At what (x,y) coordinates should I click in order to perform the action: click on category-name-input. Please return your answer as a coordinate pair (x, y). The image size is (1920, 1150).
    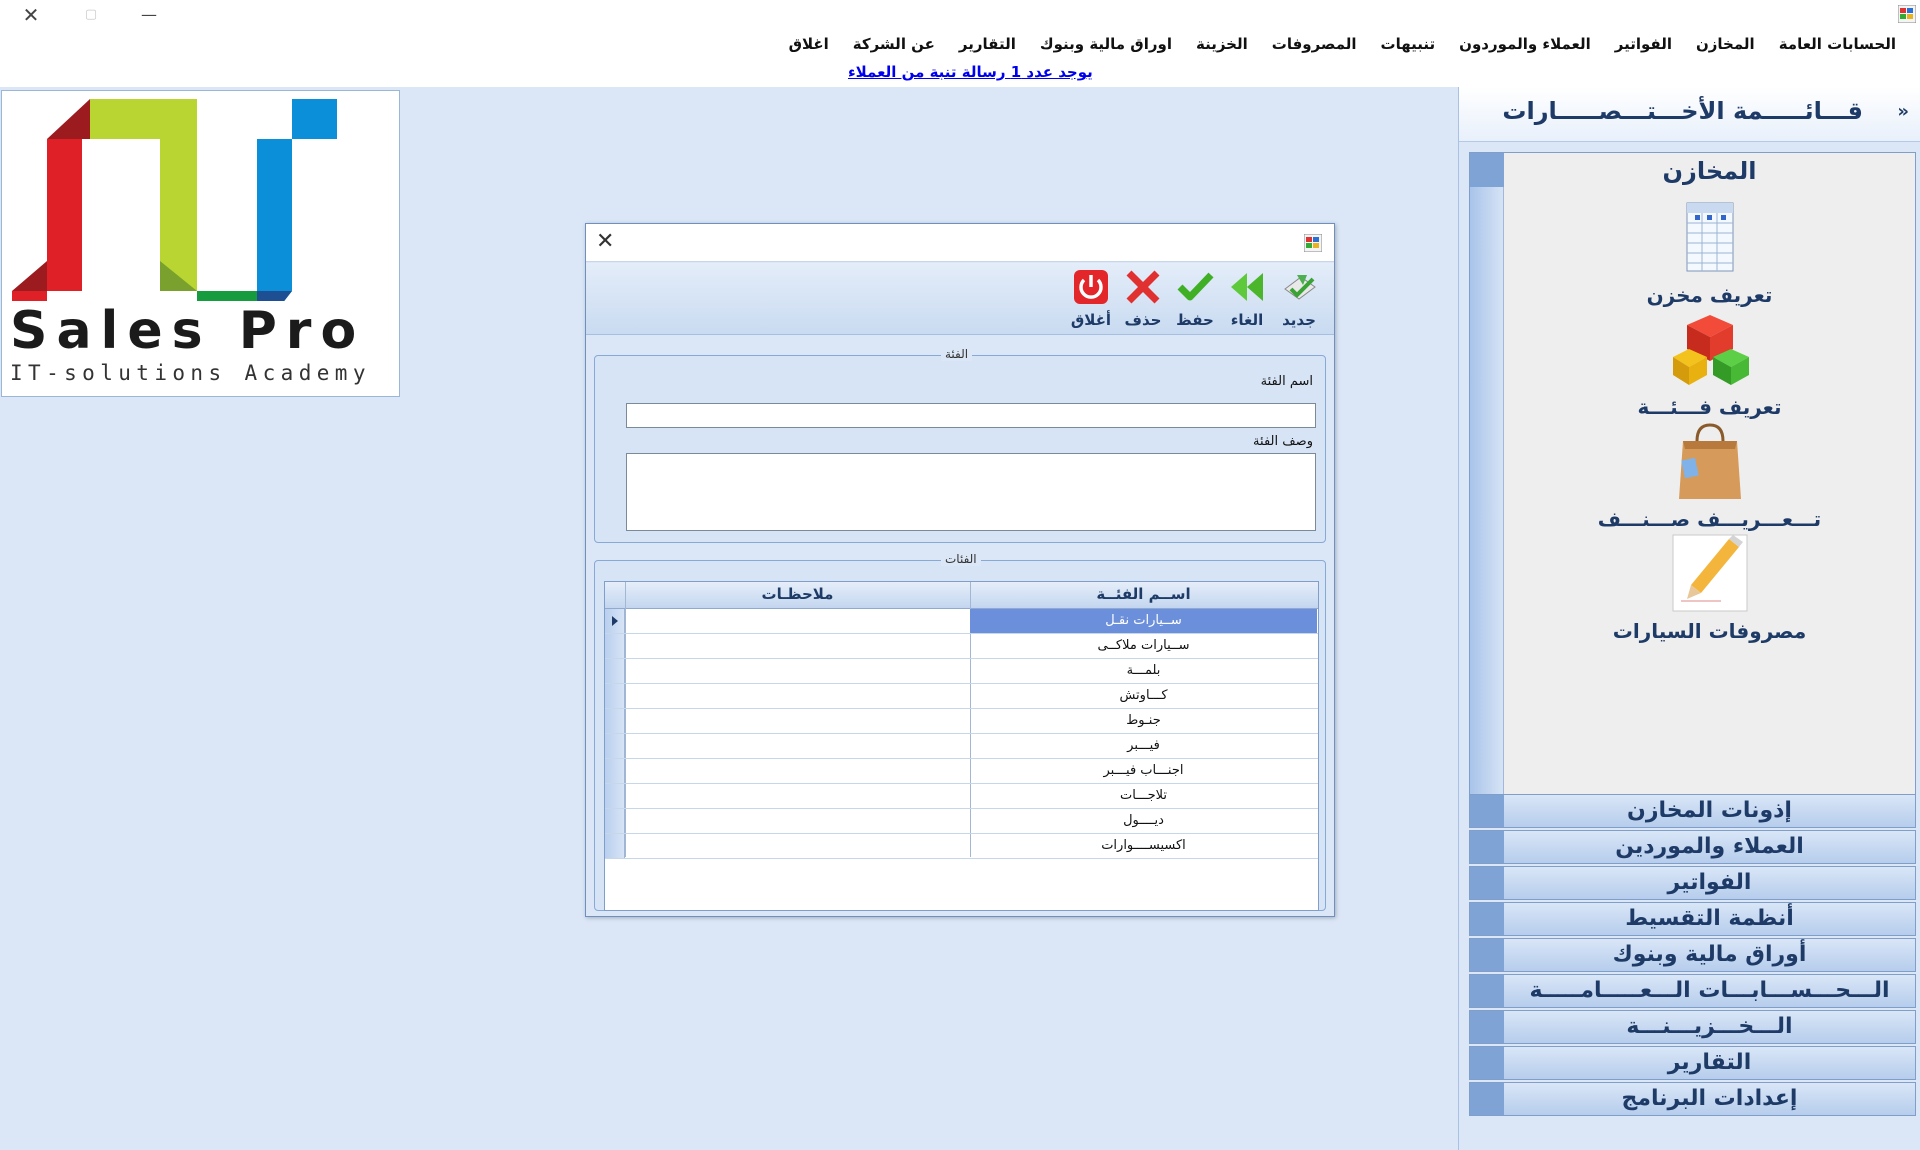
    Looking at the image, I should click on (971, 415).